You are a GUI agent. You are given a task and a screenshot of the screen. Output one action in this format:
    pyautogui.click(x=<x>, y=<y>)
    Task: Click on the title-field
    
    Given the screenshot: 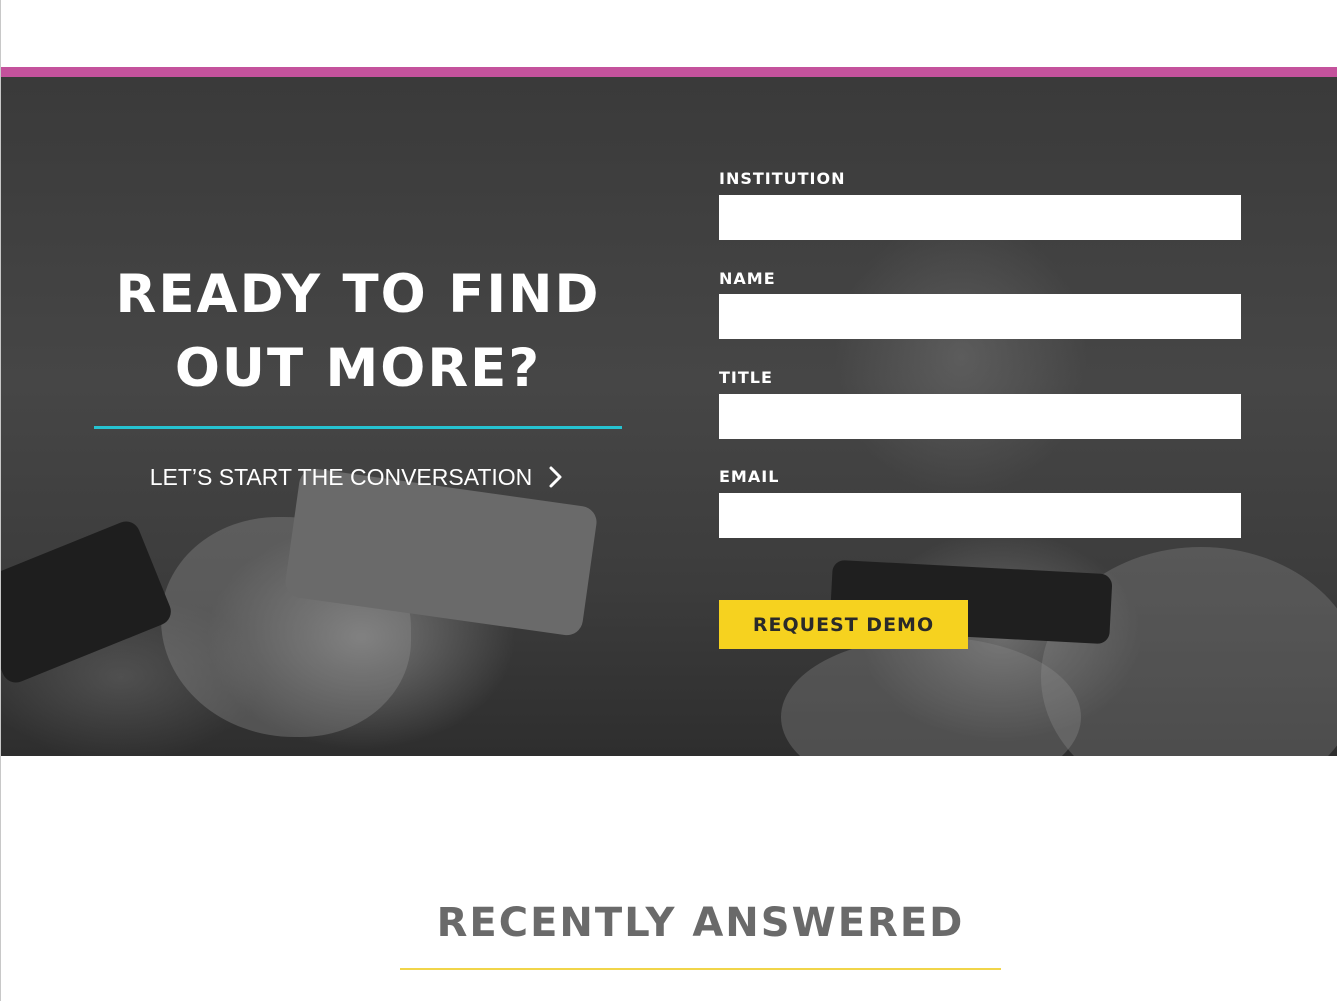 What is the action you would take?
    pyautogui.click(x=980, y=416)
    